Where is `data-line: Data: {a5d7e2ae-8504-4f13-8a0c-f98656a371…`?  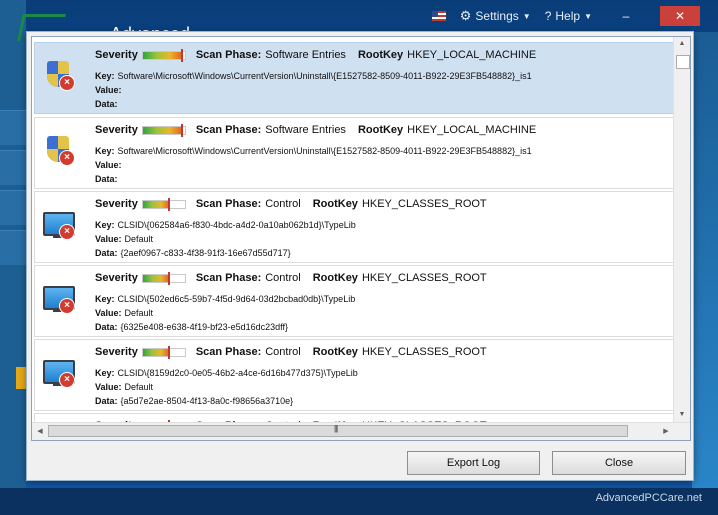 data-line: Data: {a5d7e2ae-8504-4f13-8a0c-f98656a371… is located at coordinates (194, 401).